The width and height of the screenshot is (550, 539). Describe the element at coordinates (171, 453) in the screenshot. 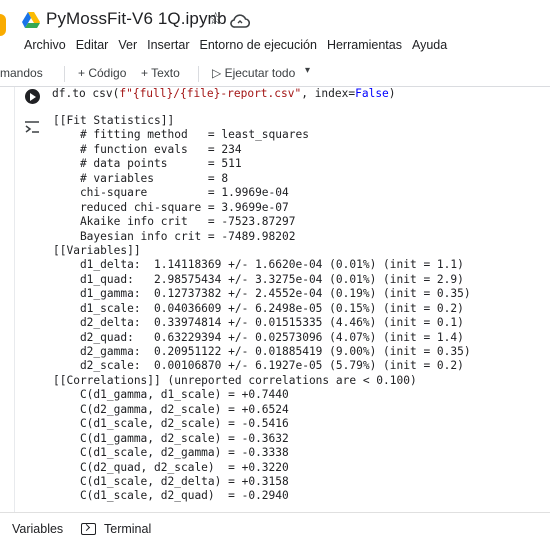

I see `output-line: C(d1_scale, d2_gamma) = -0.3338` at that location.